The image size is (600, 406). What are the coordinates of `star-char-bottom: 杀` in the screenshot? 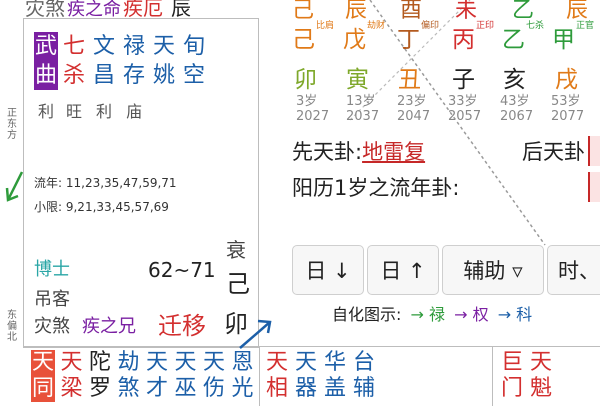 It's located at (73, 75).